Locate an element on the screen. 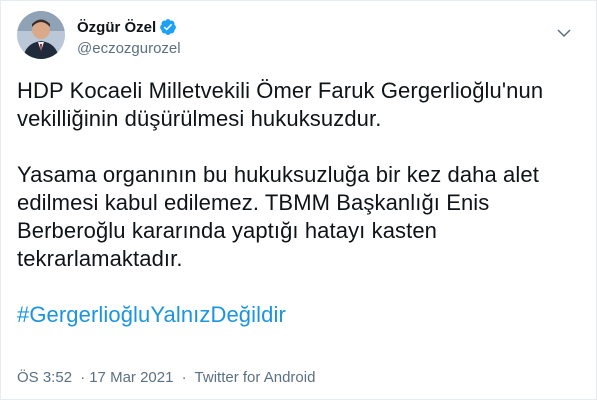  display-name-row: Özgür Özel is located at coordinates (129, 27).